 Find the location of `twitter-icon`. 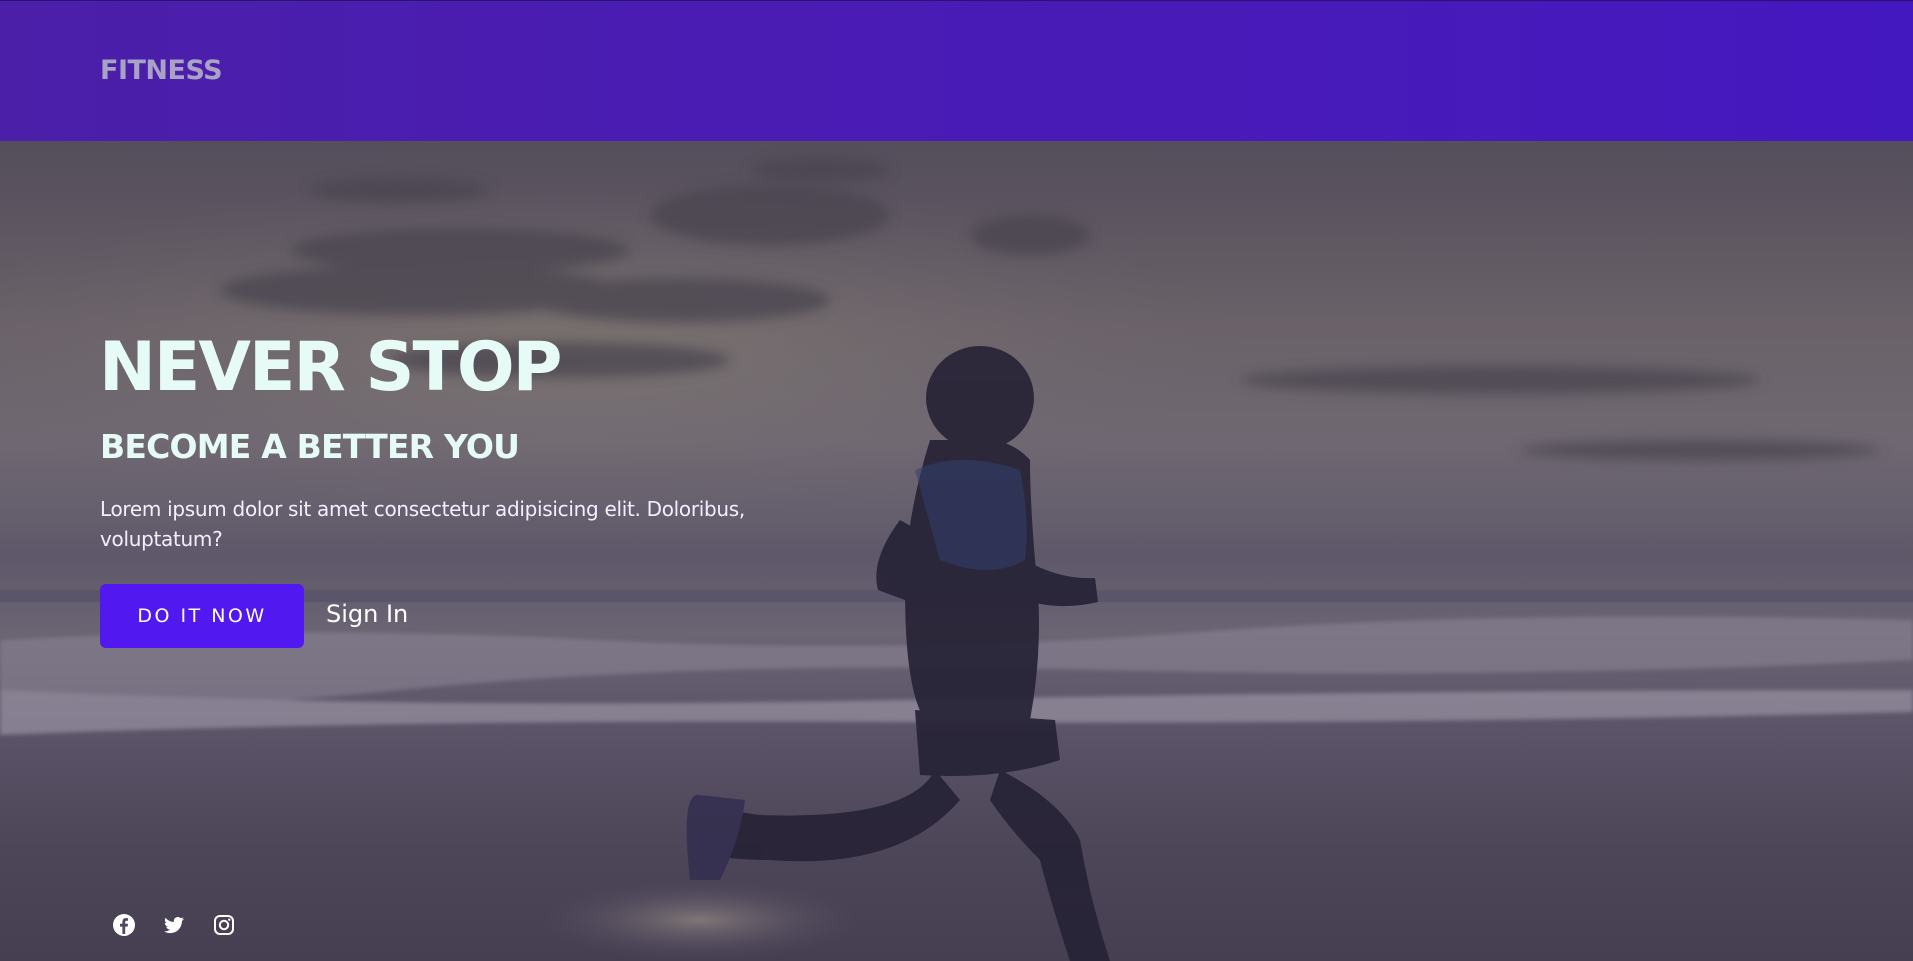

twitter-icon is located at coordinates (174, 925).